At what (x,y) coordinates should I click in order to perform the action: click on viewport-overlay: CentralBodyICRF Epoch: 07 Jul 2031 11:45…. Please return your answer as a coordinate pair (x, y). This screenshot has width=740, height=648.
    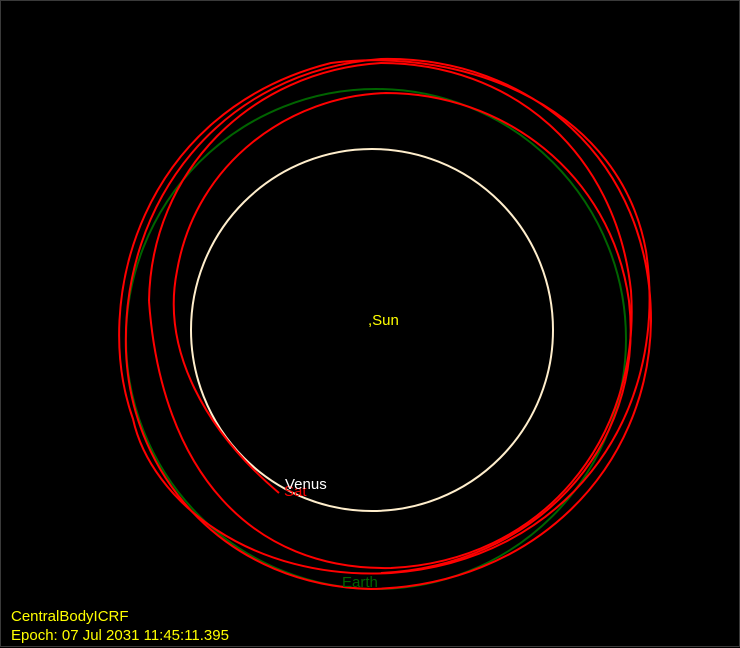
    Looking at the image, I should click on (120, 626).